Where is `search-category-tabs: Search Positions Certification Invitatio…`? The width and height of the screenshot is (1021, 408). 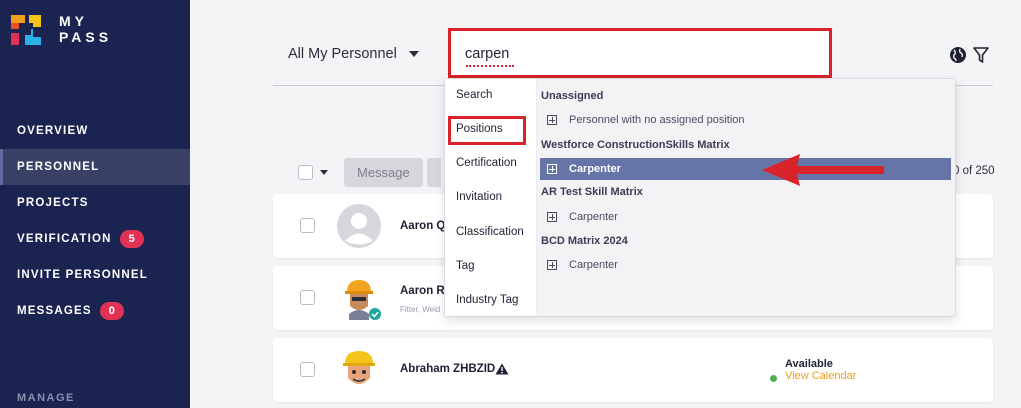 search-category-tabs: Search Positions Certification Invitatio… is located at coordinates (491, 197).